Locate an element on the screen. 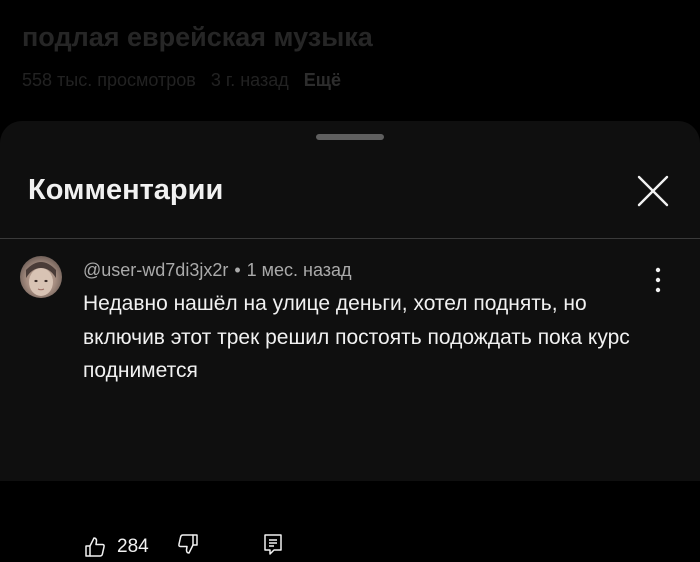 This screenshot has height=562, width=700. close-button is located at coordinates (653, 191).